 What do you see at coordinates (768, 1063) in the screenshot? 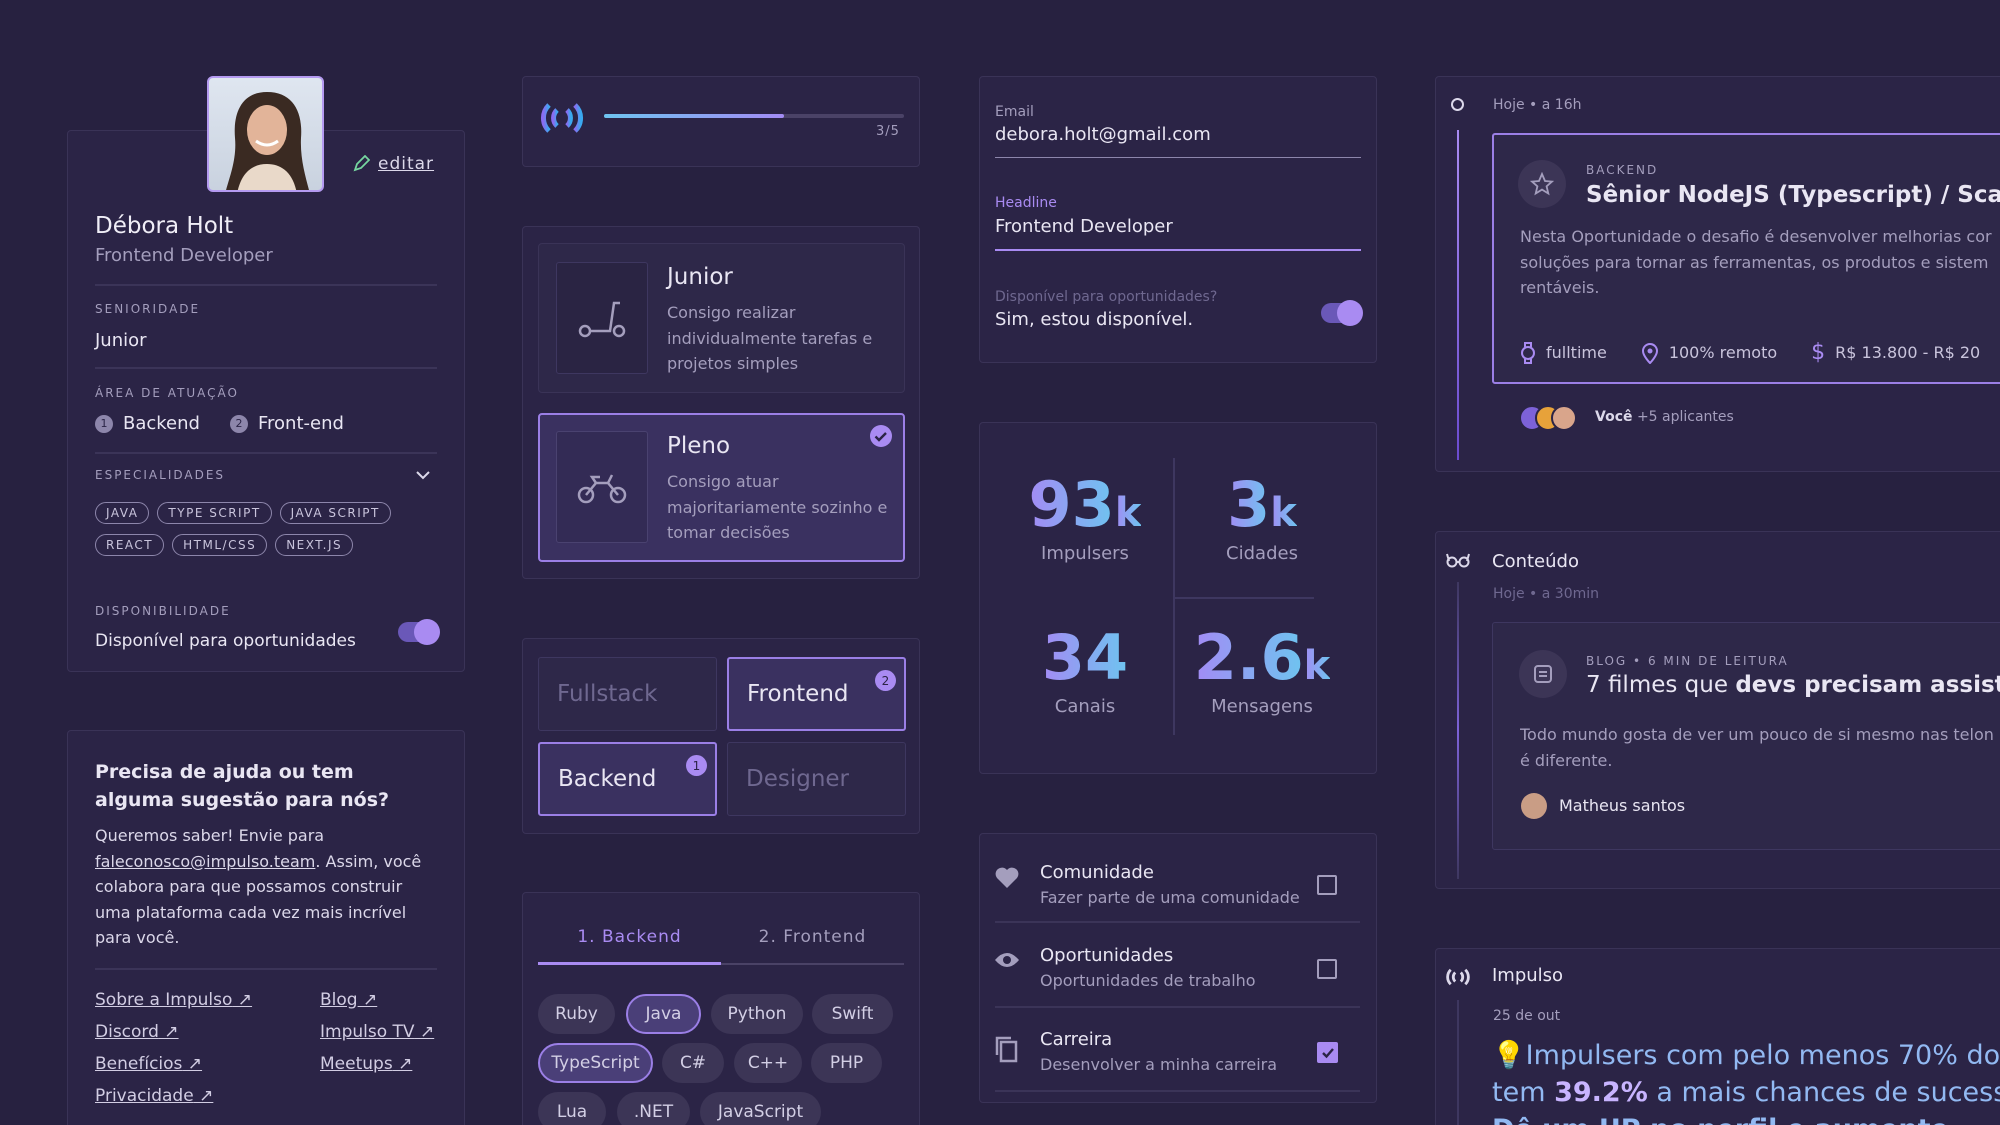
I see `tech-pill-cpp: C++` at bounding box center [768, 1063].